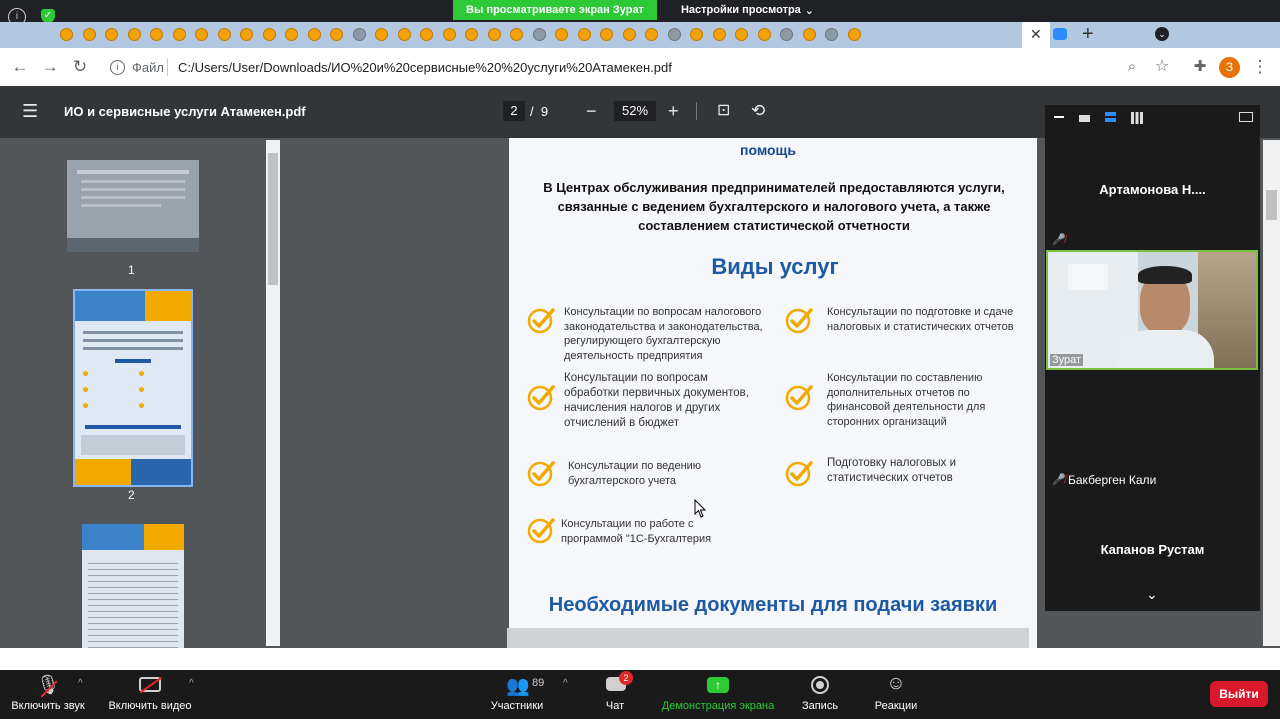 The width and height of the screenshot is (1280, 719). I want to click on reactions-button: Реакции, so click(896, 706).